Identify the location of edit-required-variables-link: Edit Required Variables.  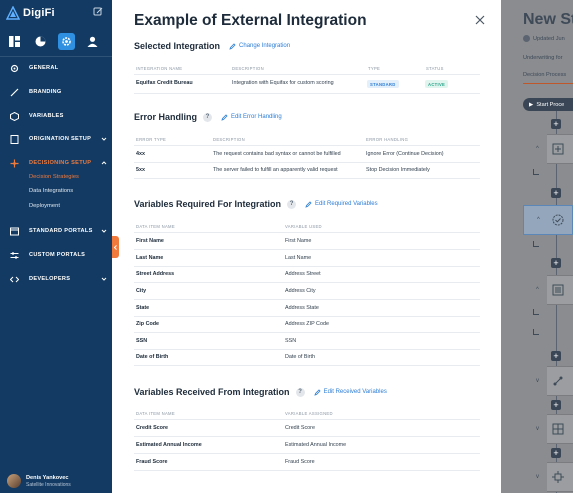
(341, 204).